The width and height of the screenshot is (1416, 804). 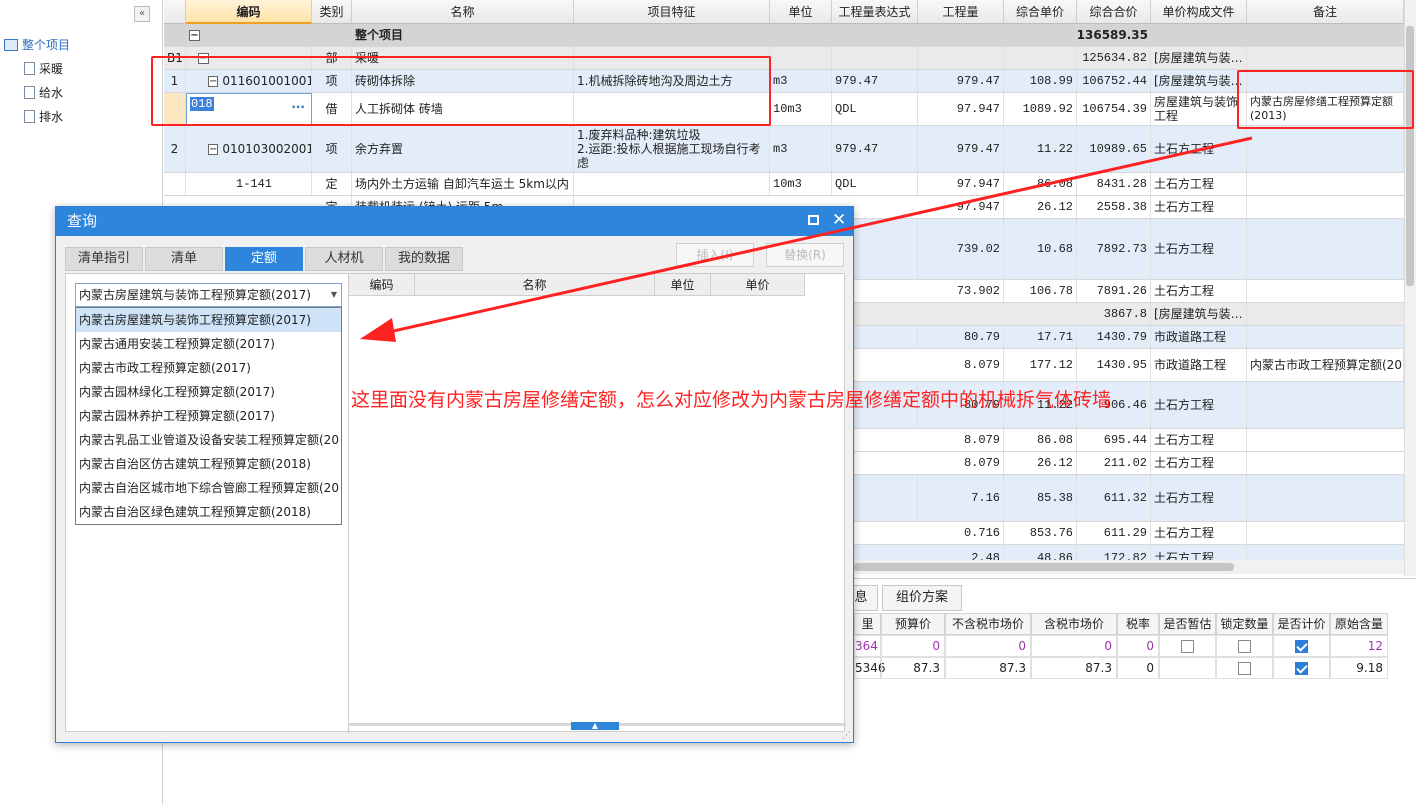 What do you see at coordinates (1410, 156) in the screenshot?
I see `vertical-scroll-thumb` at bounding box center [1410, 156].